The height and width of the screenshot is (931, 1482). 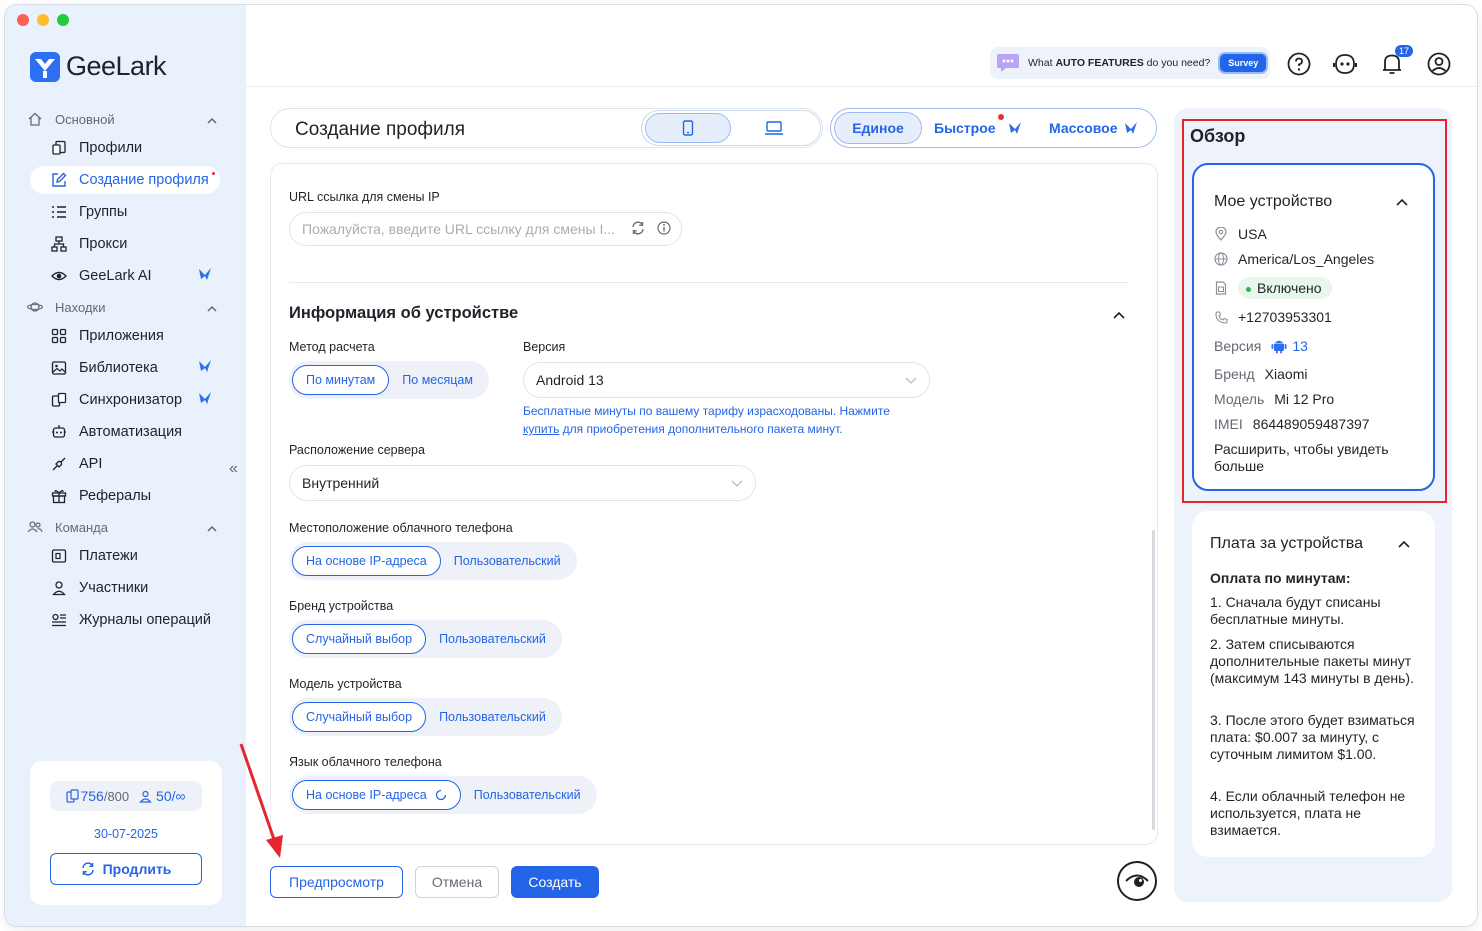 What do you see at coordinates (125, 400) in the screenshot?
I see `sidebar-item-synchronizer: Синхронизатор` at bounding box center [125, 400].